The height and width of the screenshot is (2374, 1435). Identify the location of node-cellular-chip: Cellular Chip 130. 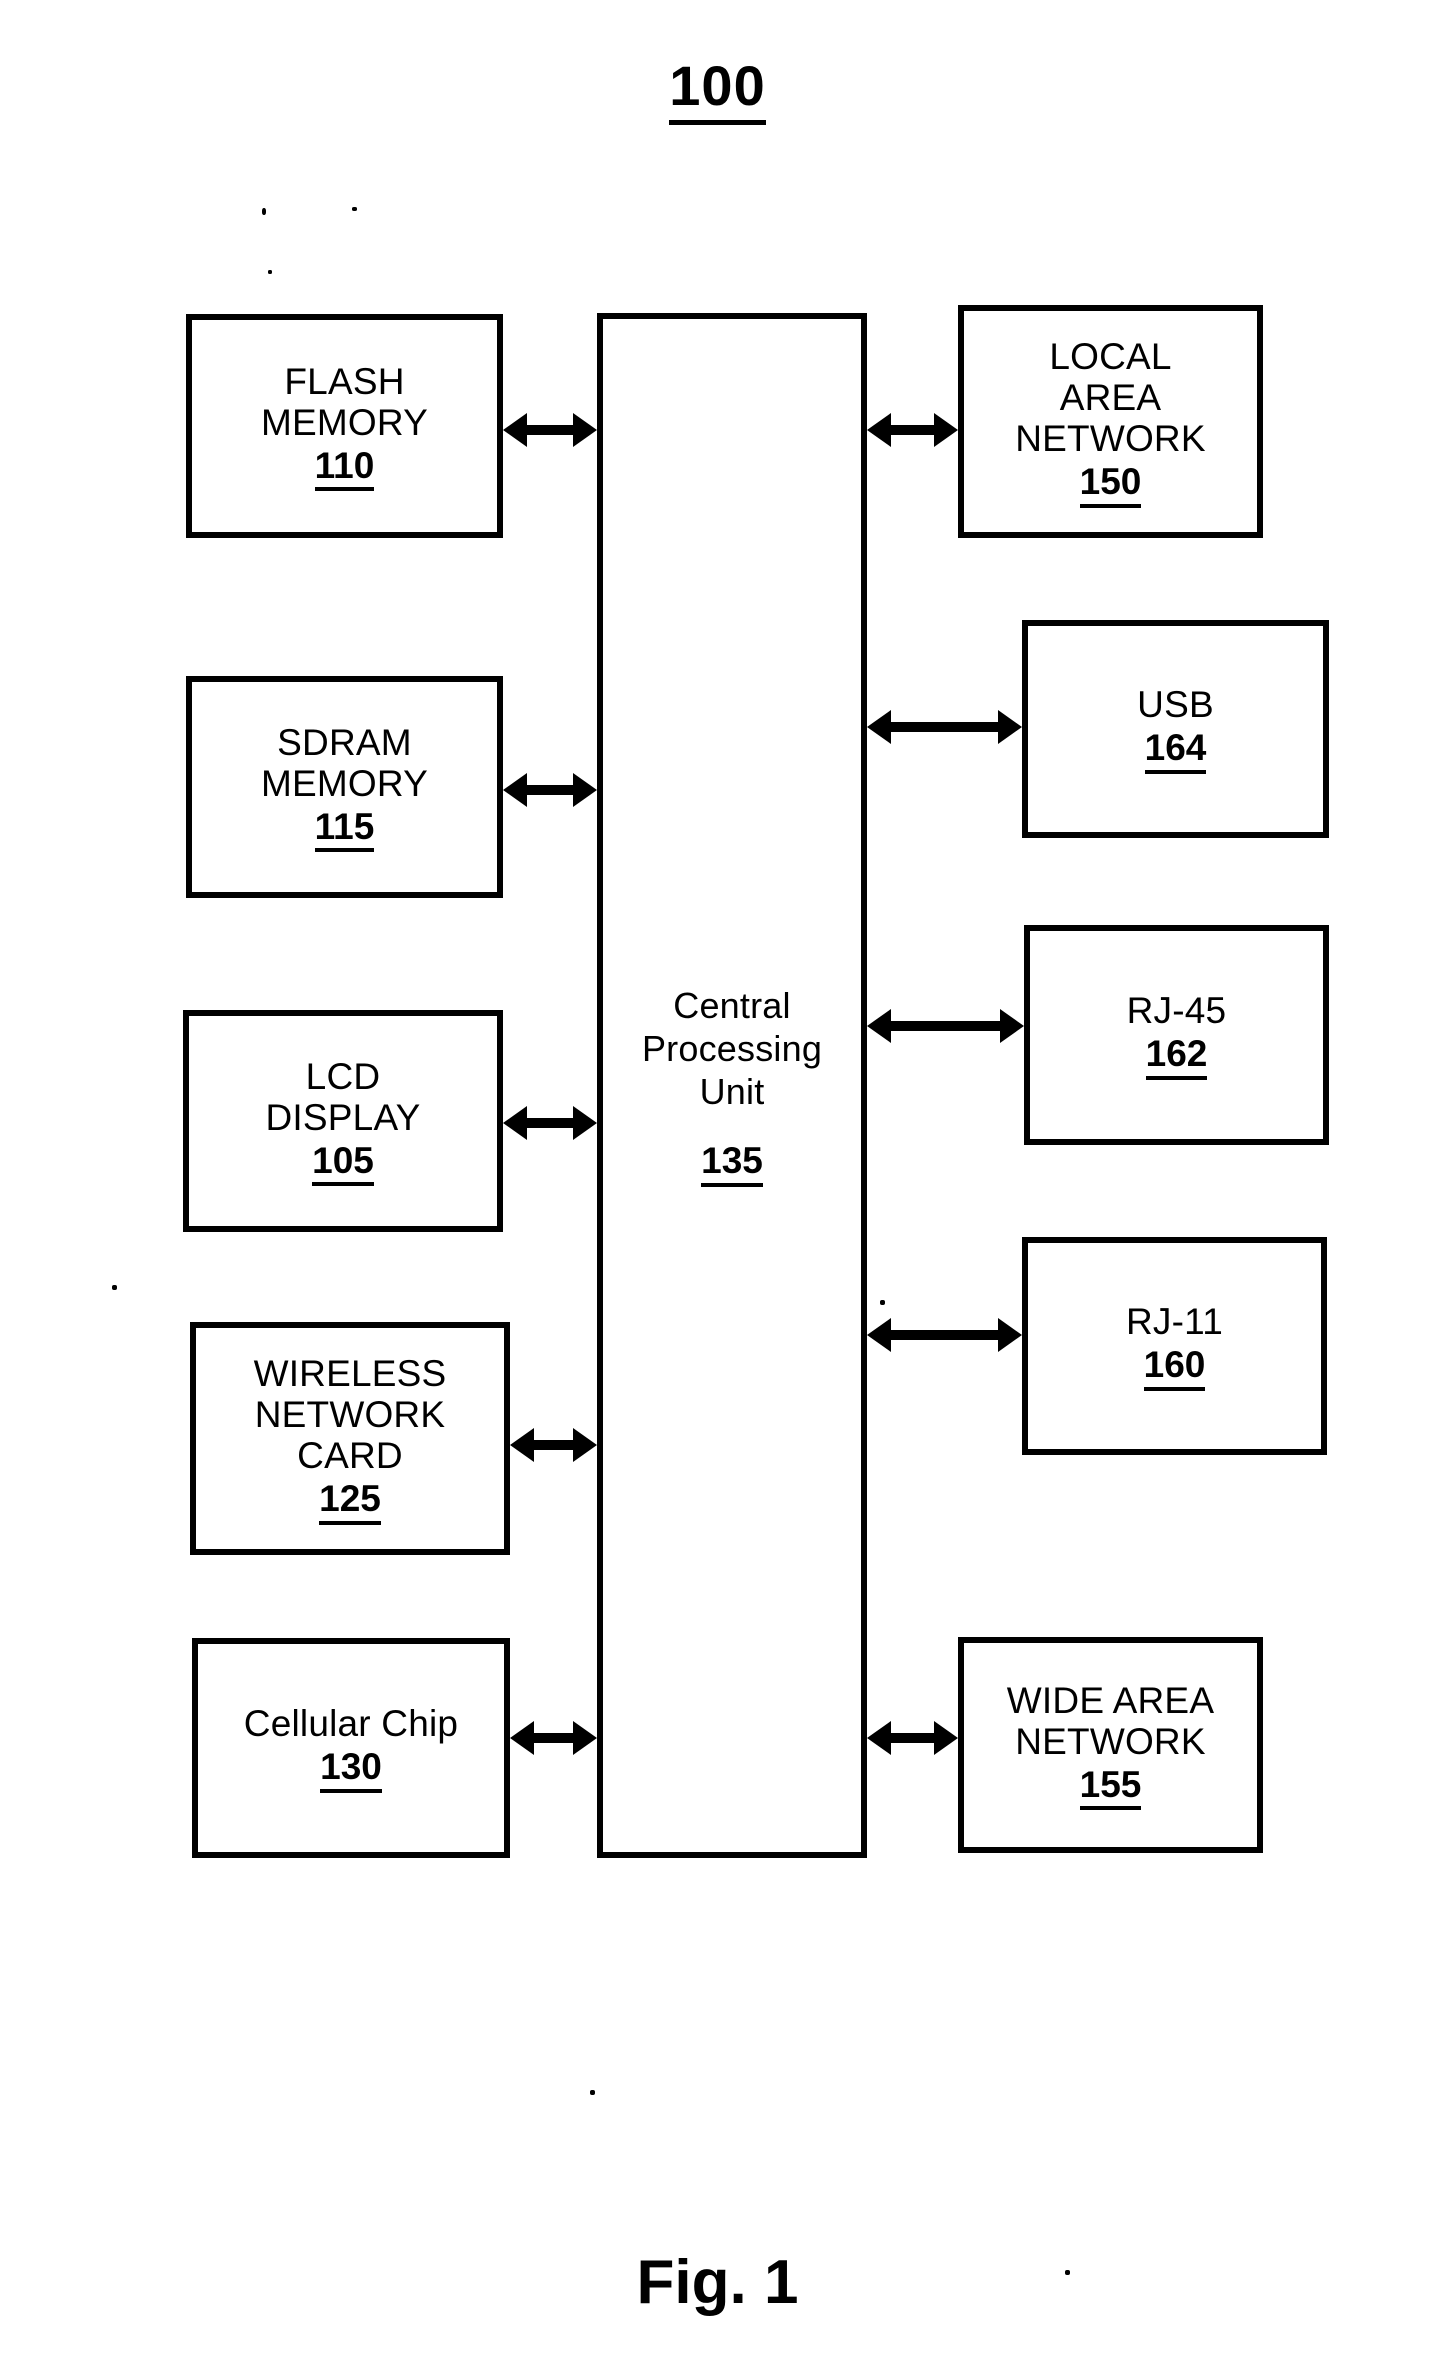
(351, 1748).